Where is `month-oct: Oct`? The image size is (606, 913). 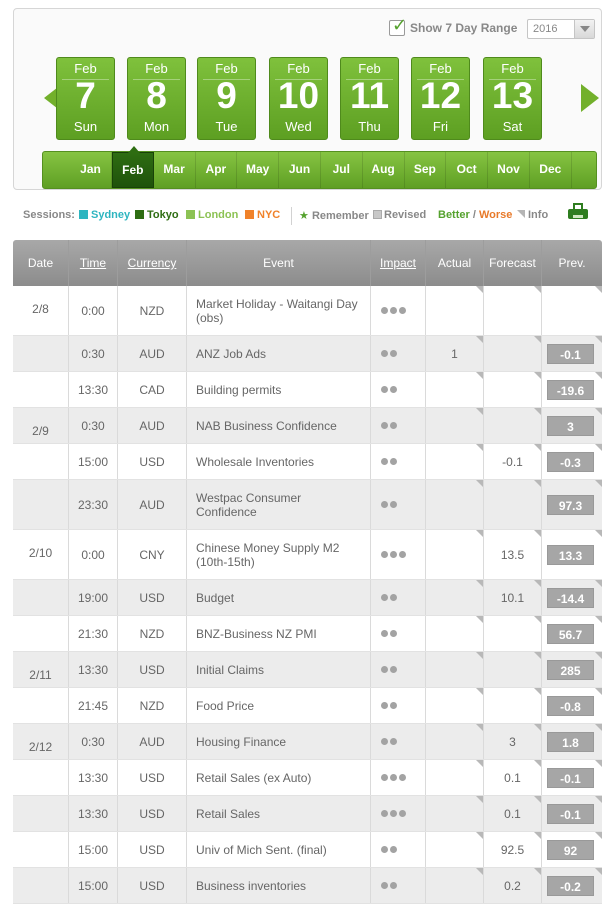
month-oct: Oct is located at coordinates (467, 170).